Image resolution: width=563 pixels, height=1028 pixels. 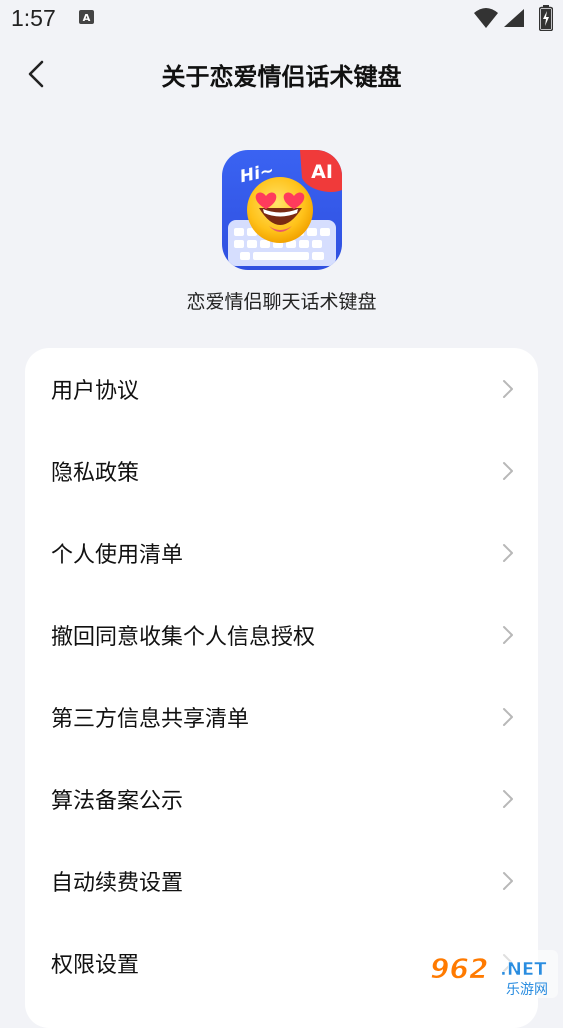 I want to click on ai-badge-text: AI, so click(x=322, y=172).